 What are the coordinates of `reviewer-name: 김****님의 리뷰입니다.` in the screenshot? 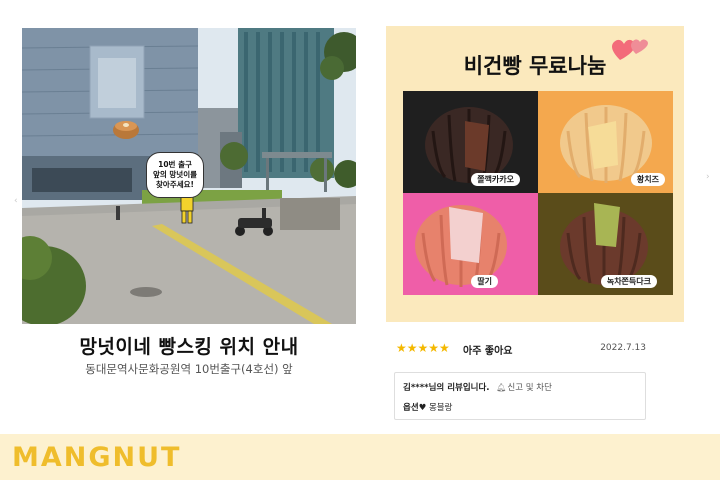 It's located at (446, 388).